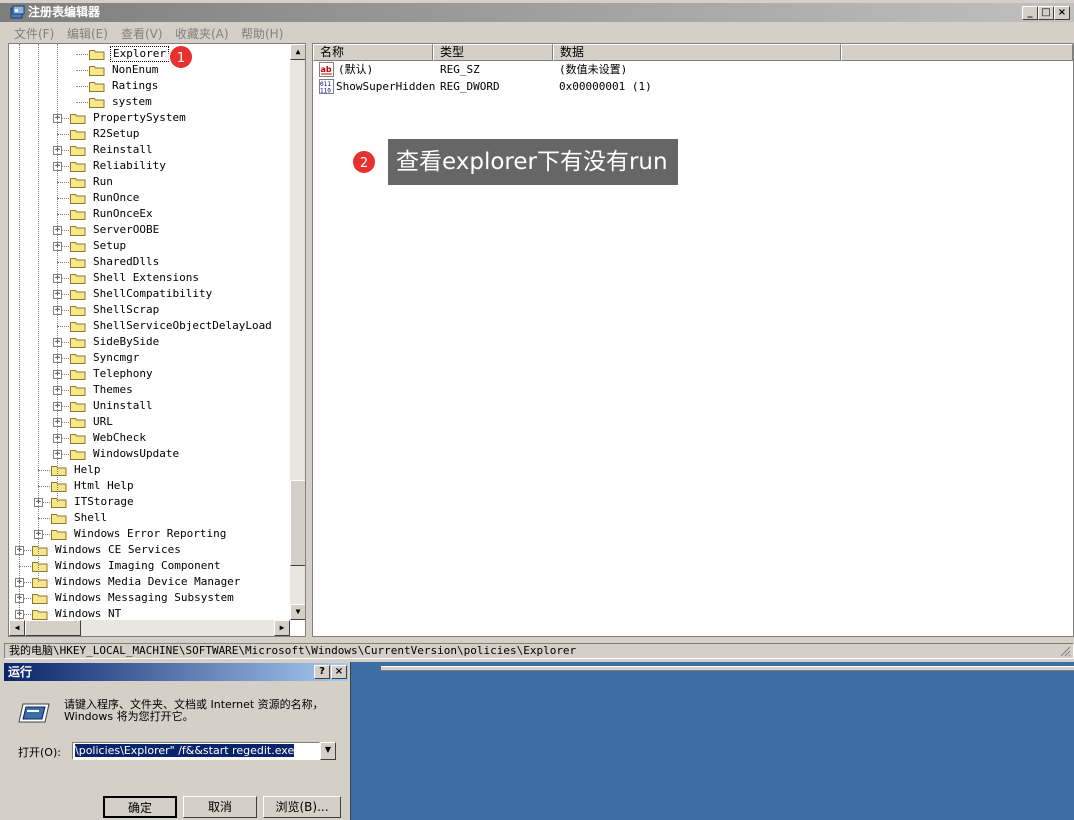 The height and width of the screenshot is (820, 1074). Describe the element at coordinates (123, 373) in the screenshot. I see `tree-node-label: Telephony` at that location.